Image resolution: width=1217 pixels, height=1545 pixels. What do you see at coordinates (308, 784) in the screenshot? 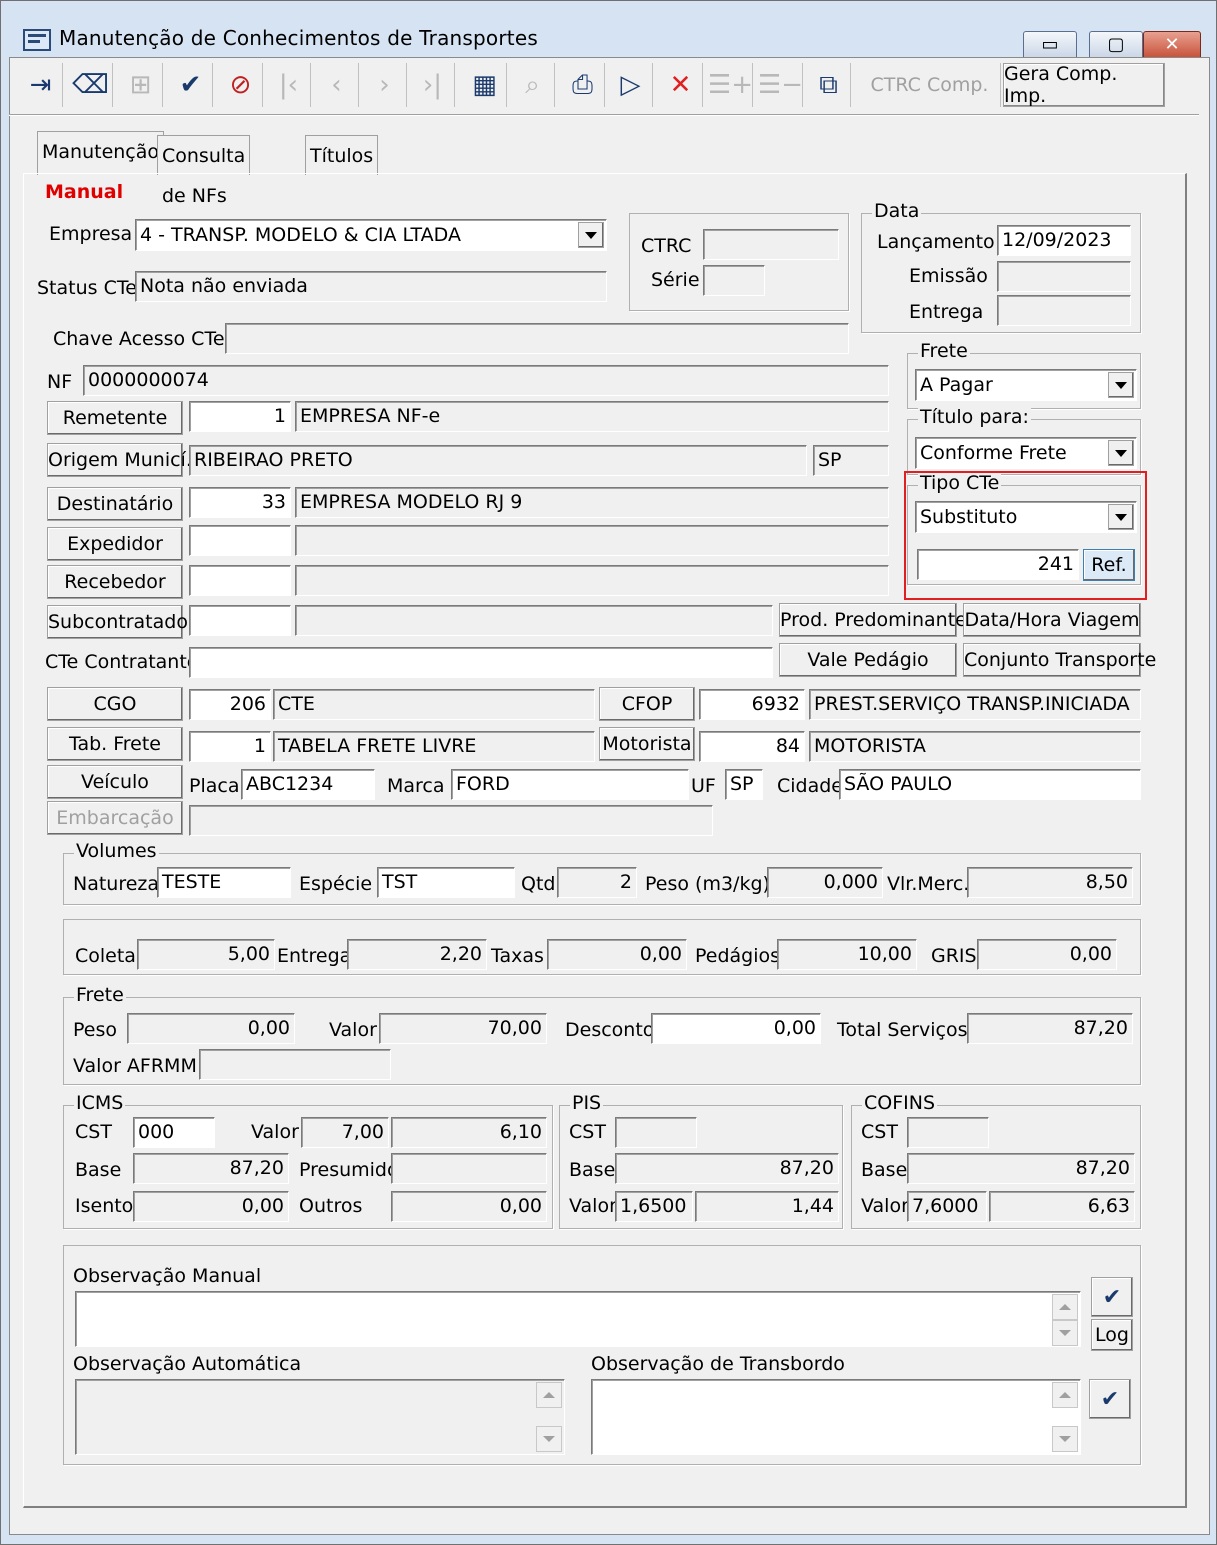
I see `placa-field: ABC1234` at bounding box center [308, 784].